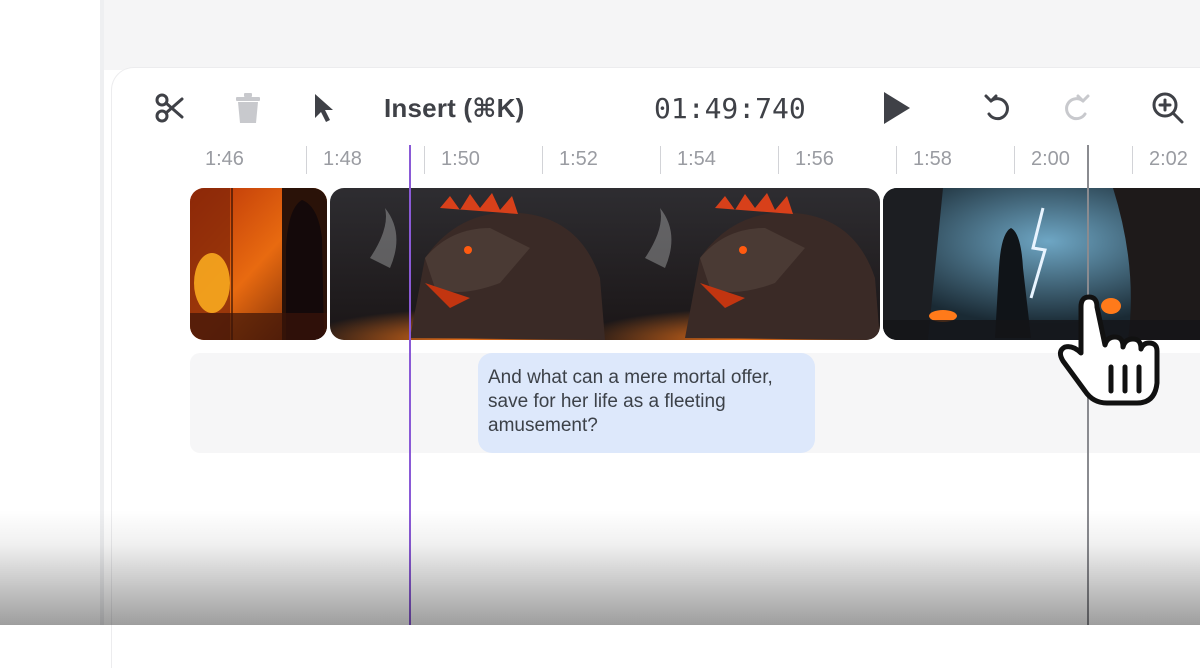 Image resolution: width=1200 pixels, height=668 pixels. I want to click on ruler-time-label: 2:02, so click(1168, 159).